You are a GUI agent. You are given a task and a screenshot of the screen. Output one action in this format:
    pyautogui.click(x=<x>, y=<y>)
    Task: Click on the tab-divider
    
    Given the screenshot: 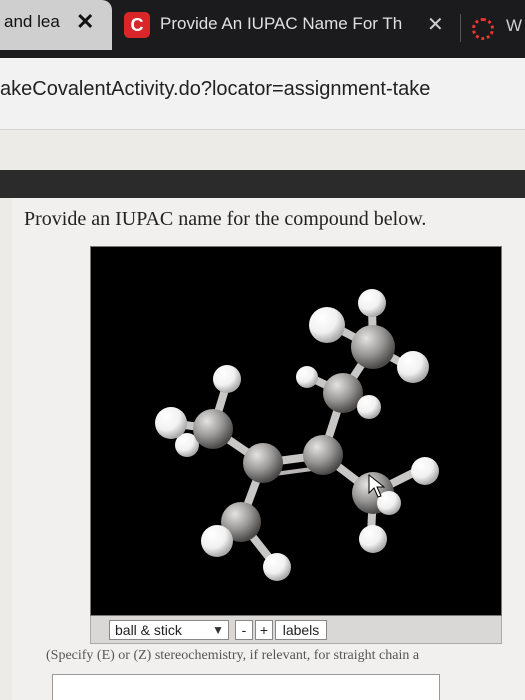 What is the action you would take?
    pyautogui.click(x=460, y=28)
    